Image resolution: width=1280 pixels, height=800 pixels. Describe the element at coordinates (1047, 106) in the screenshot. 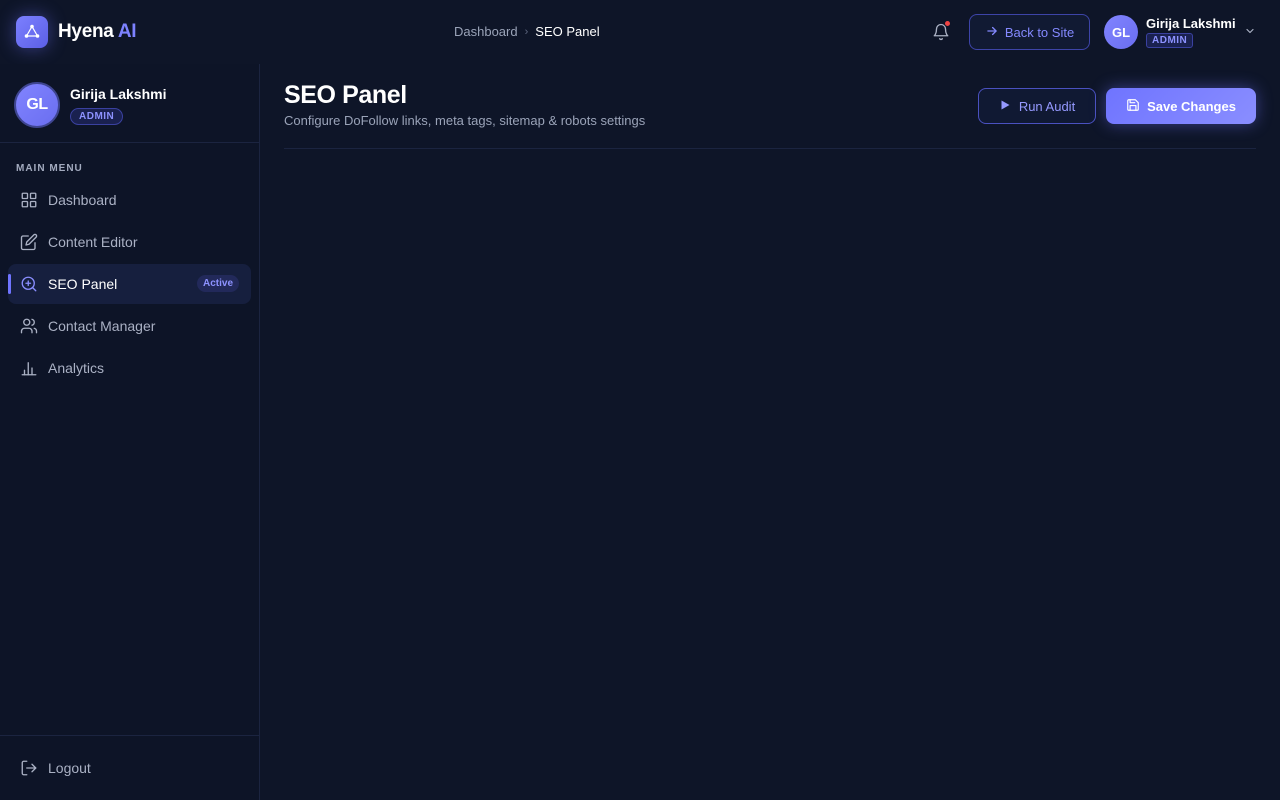

I see `run-audit-label: Run Audit` at that location.